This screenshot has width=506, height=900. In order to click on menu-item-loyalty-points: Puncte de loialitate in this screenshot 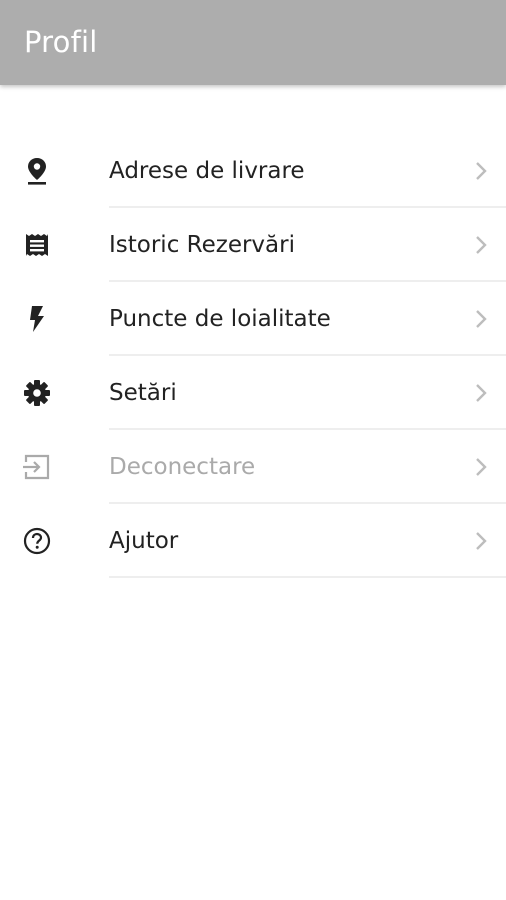, I will do `click(253, 319)`.